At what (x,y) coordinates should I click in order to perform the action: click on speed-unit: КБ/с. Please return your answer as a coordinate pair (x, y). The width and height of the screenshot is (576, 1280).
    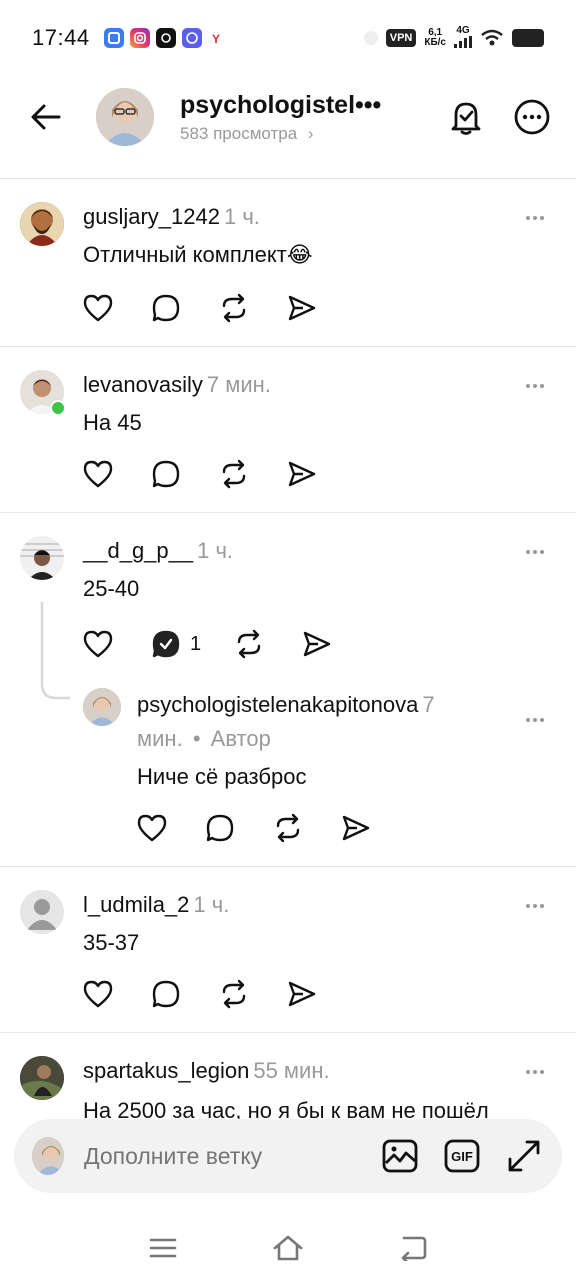
    Looking at the image, I should click on (435, 42).